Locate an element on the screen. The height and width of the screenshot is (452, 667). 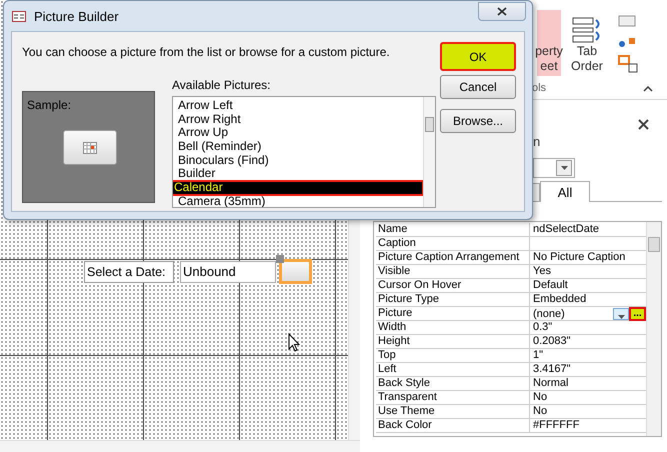
dialog-title: Picture Builder is located at coordinates (76, 16).